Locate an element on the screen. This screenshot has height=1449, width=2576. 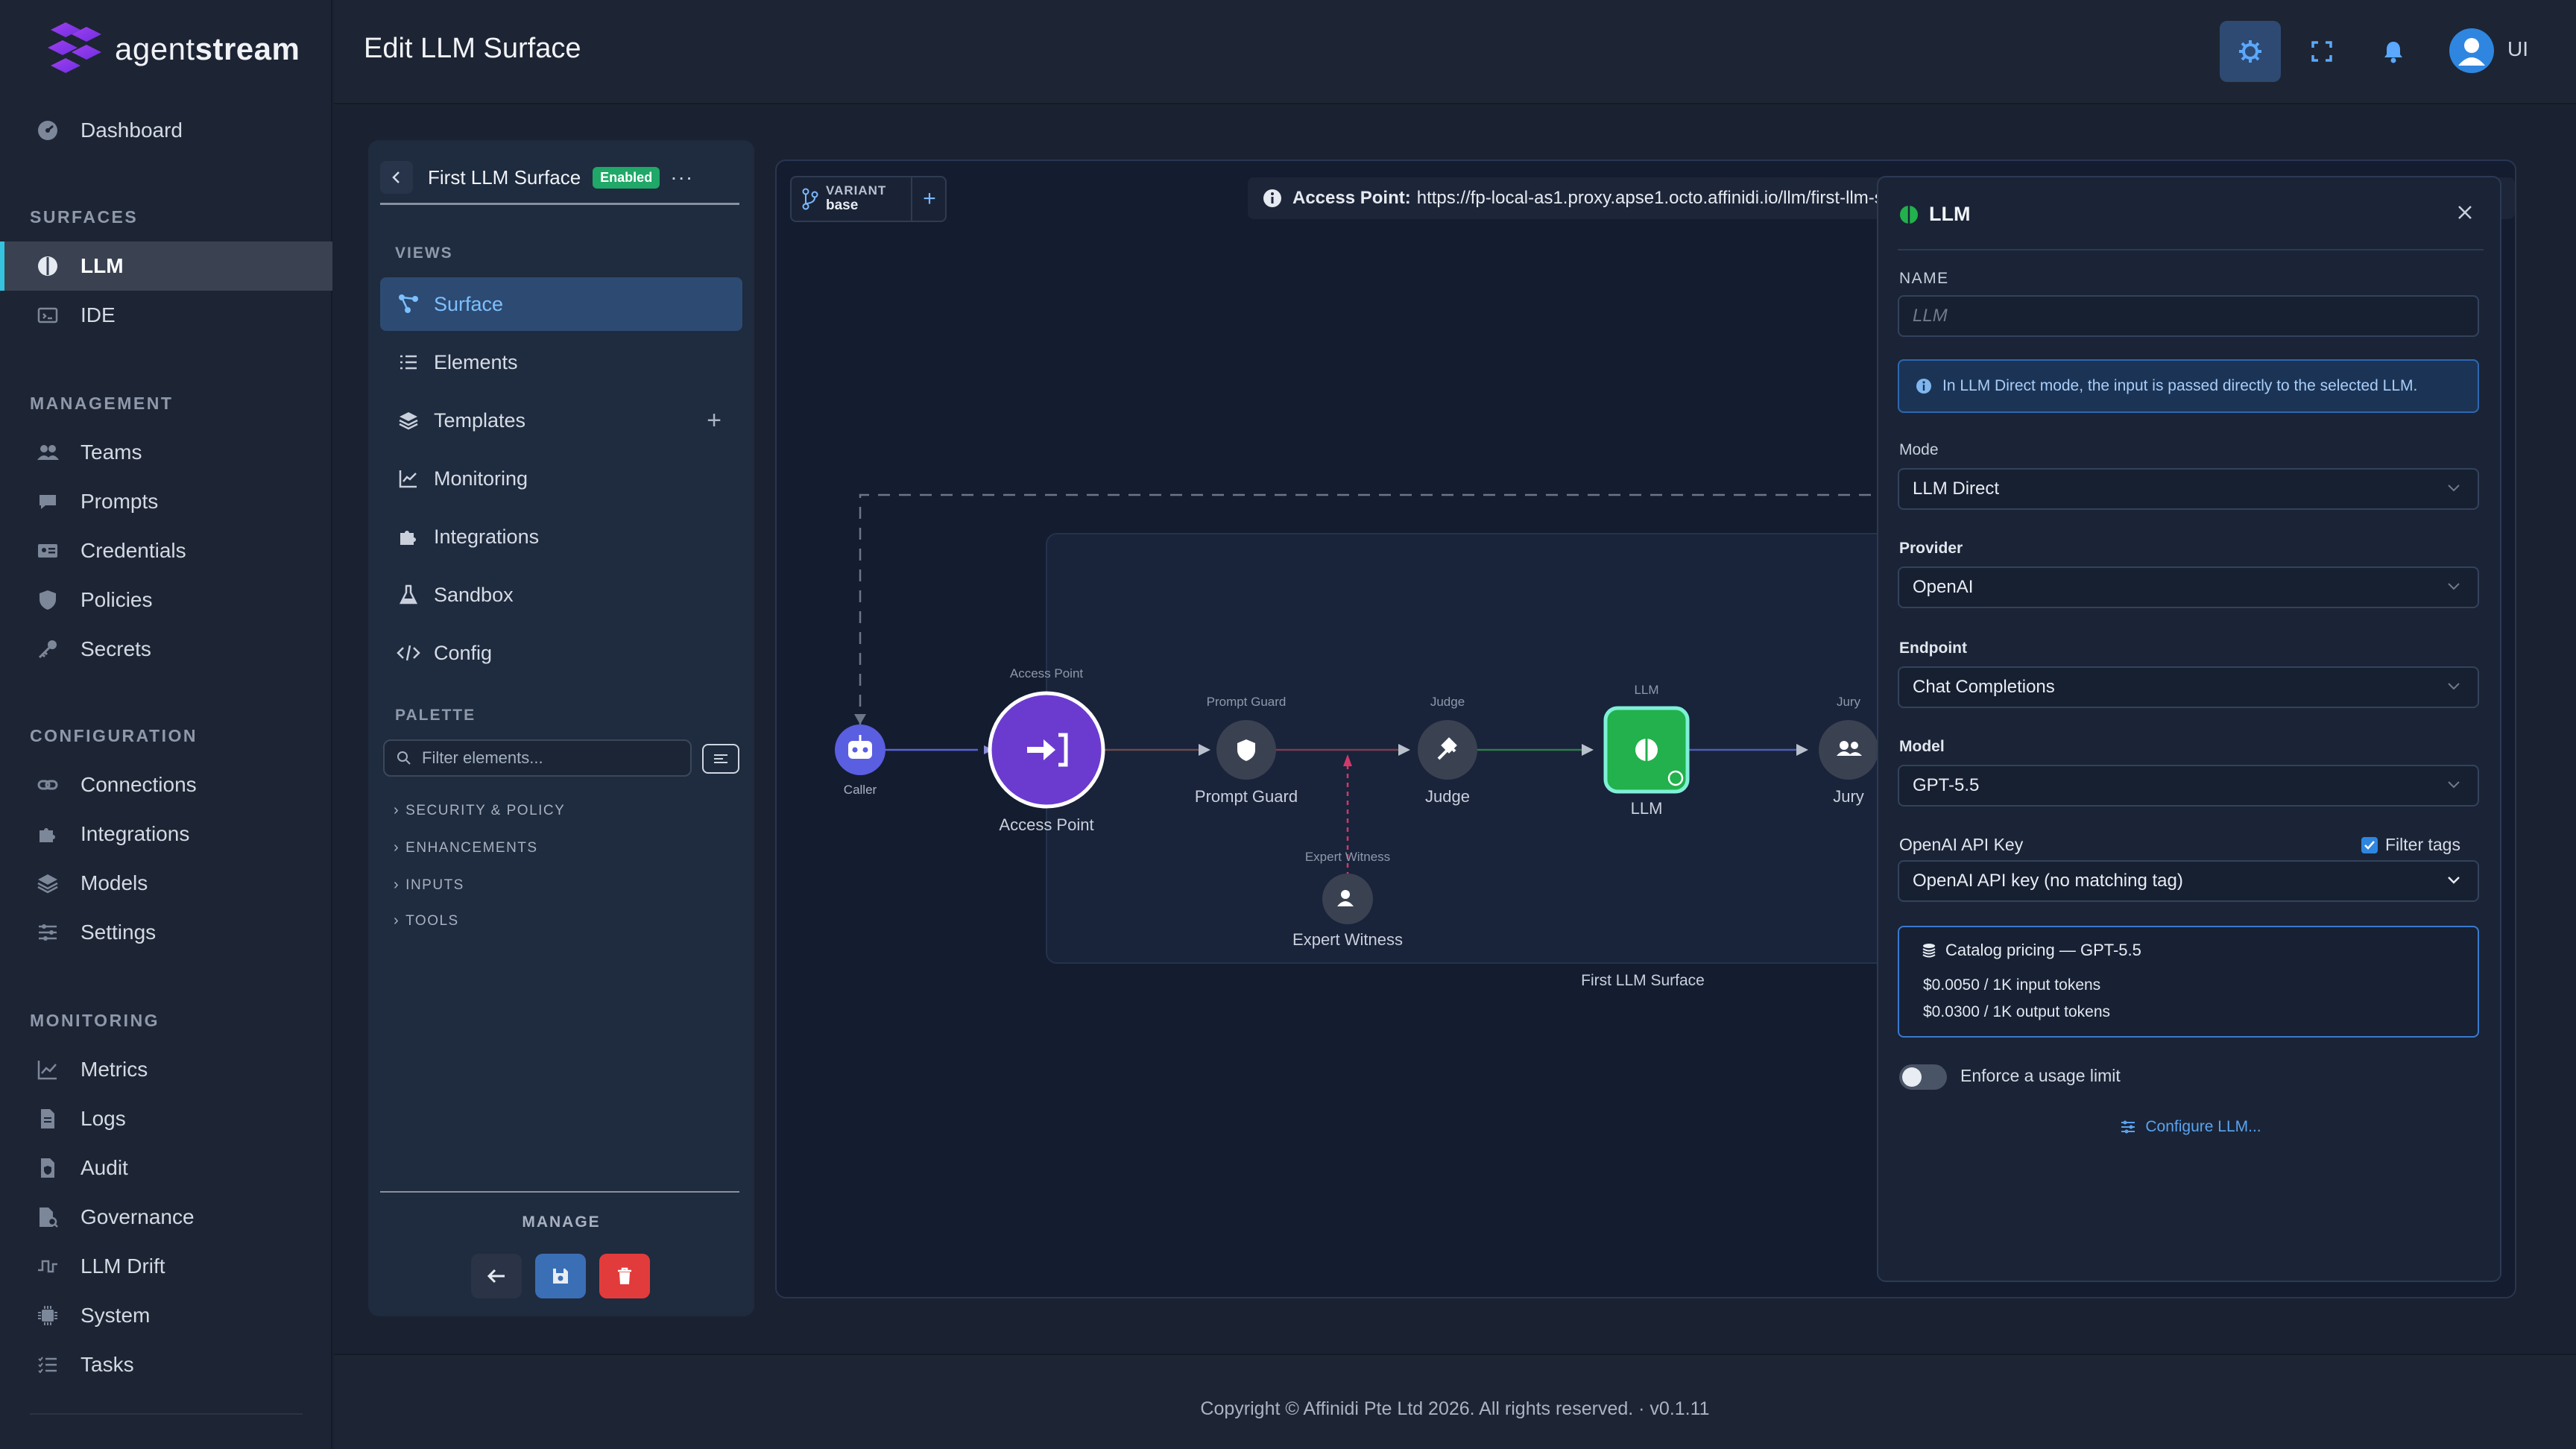
delete-button is located at coordinates (624, 1276).